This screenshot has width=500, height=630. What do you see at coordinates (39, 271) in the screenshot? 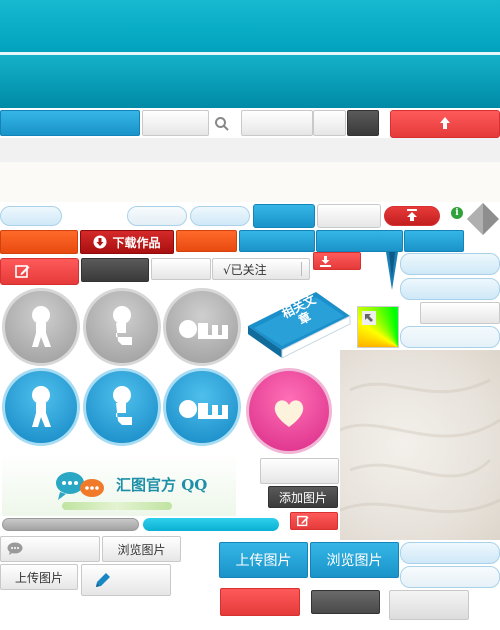
I see `edit-button-large` at bounding box center [39, 271].